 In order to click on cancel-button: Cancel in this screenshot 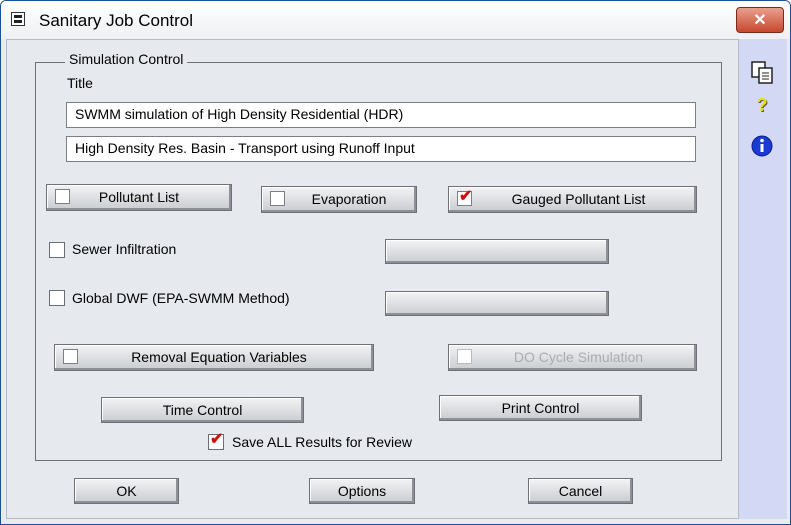, I will do `click(580, 491)`.